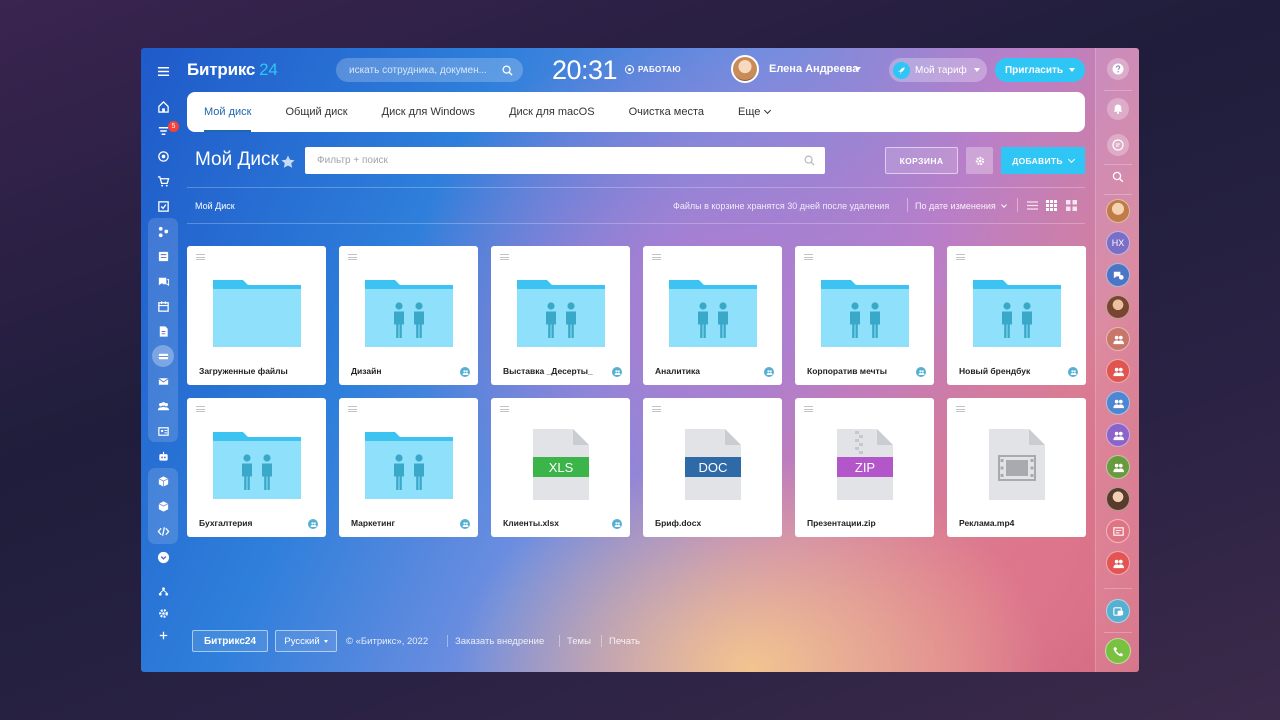  I want to click on mail-icon, so click(163, 381).